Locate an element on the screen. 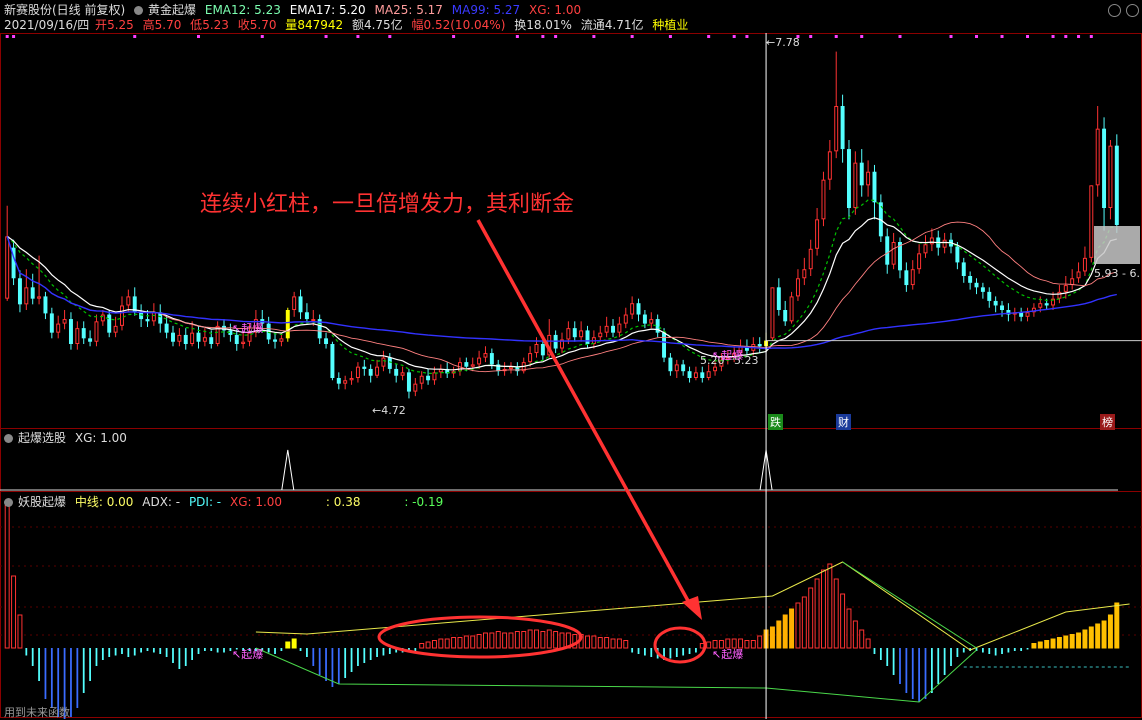  sector-value: 种植业 is located at coordinates (670, 25).